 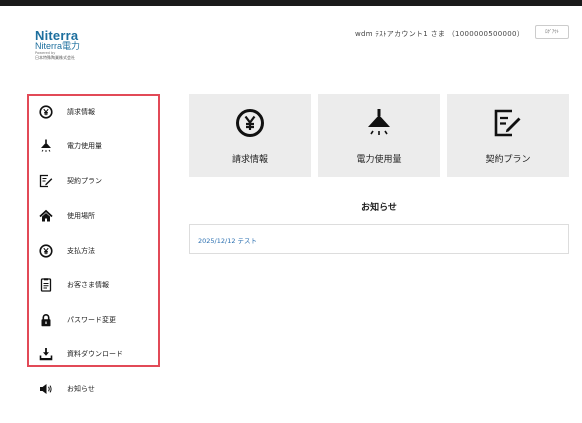 I want to click on sidebar-item-usage: 電力使用量, so click(x=99, y=146).